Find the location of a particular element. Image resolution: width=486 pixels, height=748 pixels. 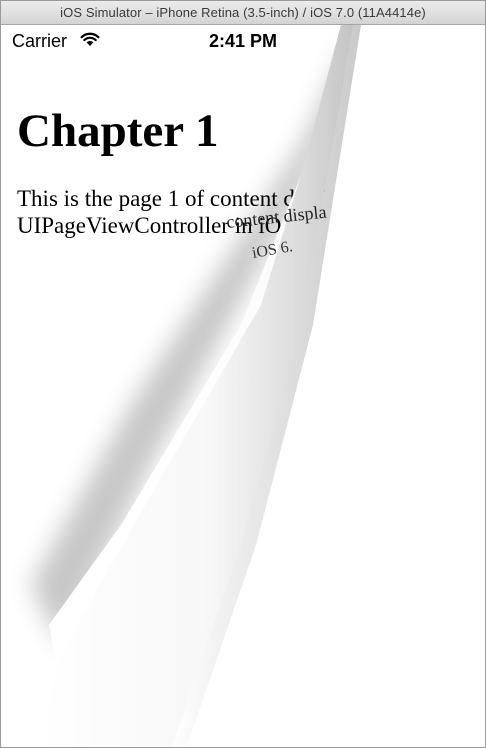

status-bar: Carrier 2:41 PM is located at coordinates (243, 42).